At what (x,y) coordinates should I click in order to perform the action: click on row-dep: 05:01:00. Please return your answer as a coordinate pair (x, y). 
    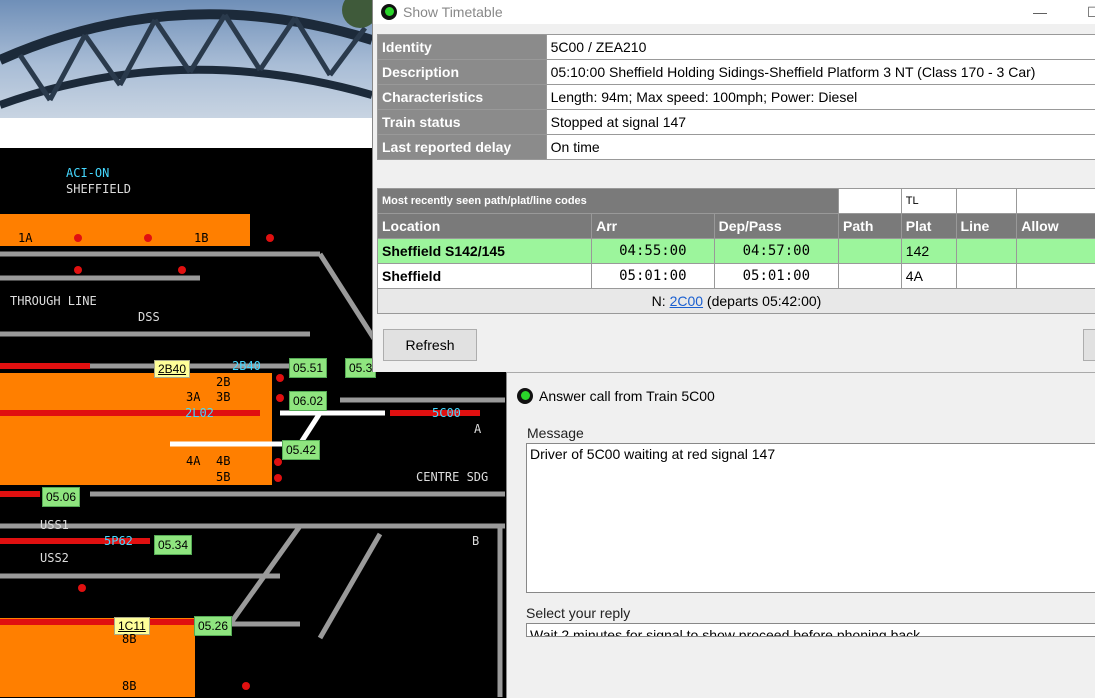
    Looking at the image, I should click on (776, 276).